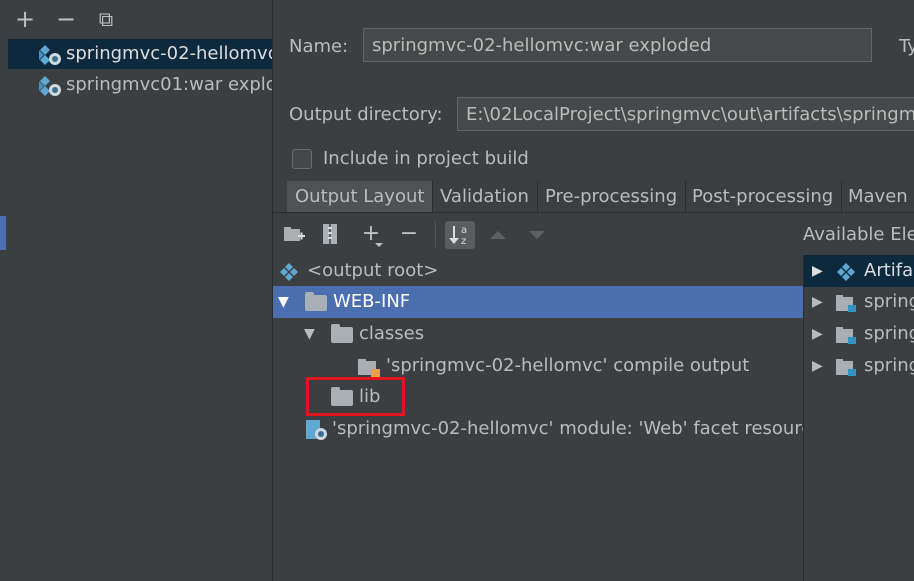 Image resolution: width=914 pixels, height=581 pixels. I want to click on move-down-icon, so click(537, 235).